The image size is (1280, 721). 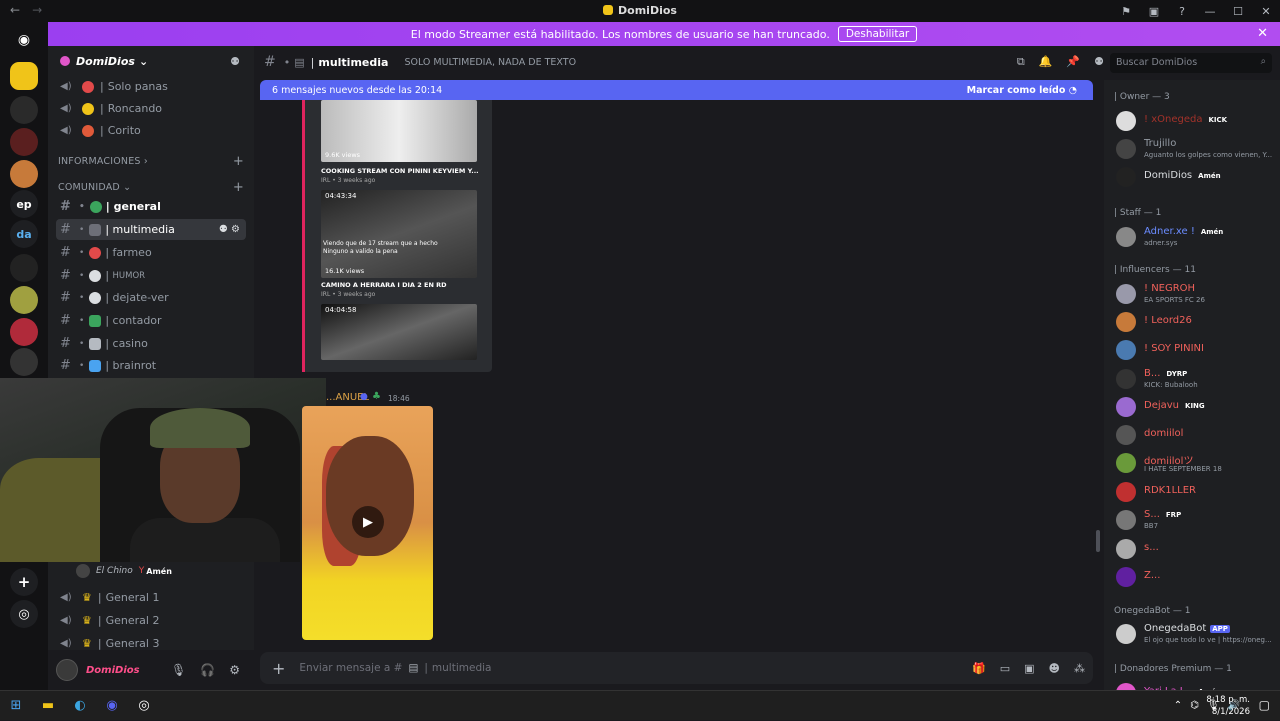 What do you see at coordinates (66, 130) in the screenshot?
I see `speaker-icon: ◀)` at bounding box center [66, 130].